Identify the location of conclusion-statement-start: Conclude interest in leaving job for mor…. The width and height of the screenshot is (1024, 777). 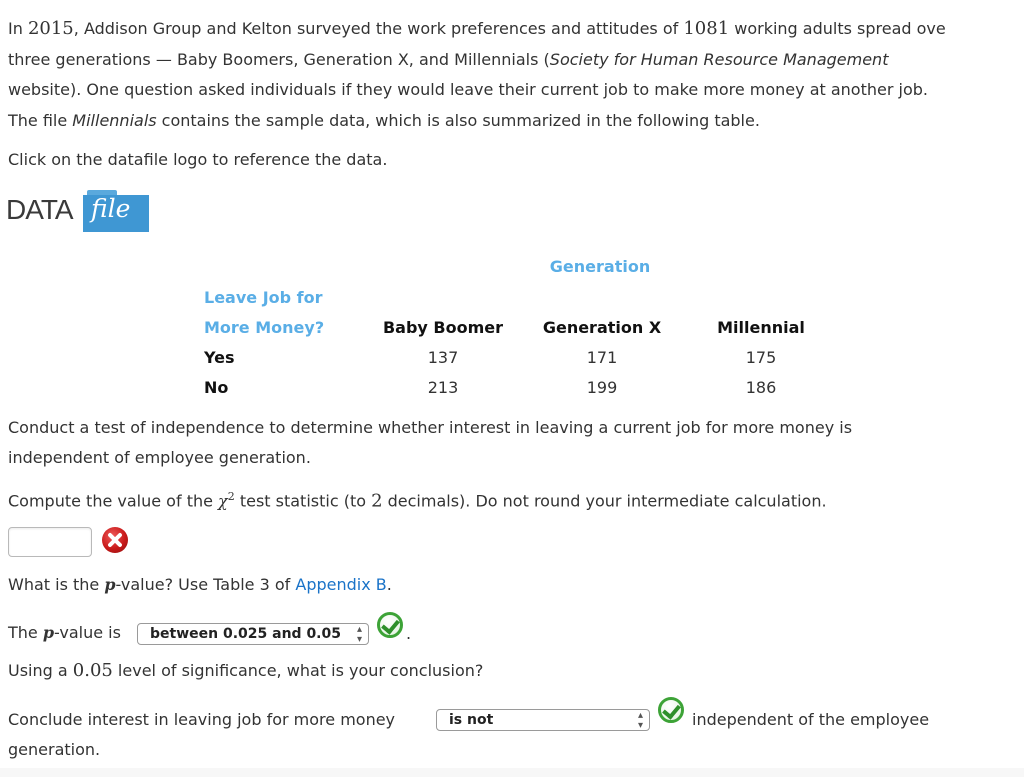
(202, 719).